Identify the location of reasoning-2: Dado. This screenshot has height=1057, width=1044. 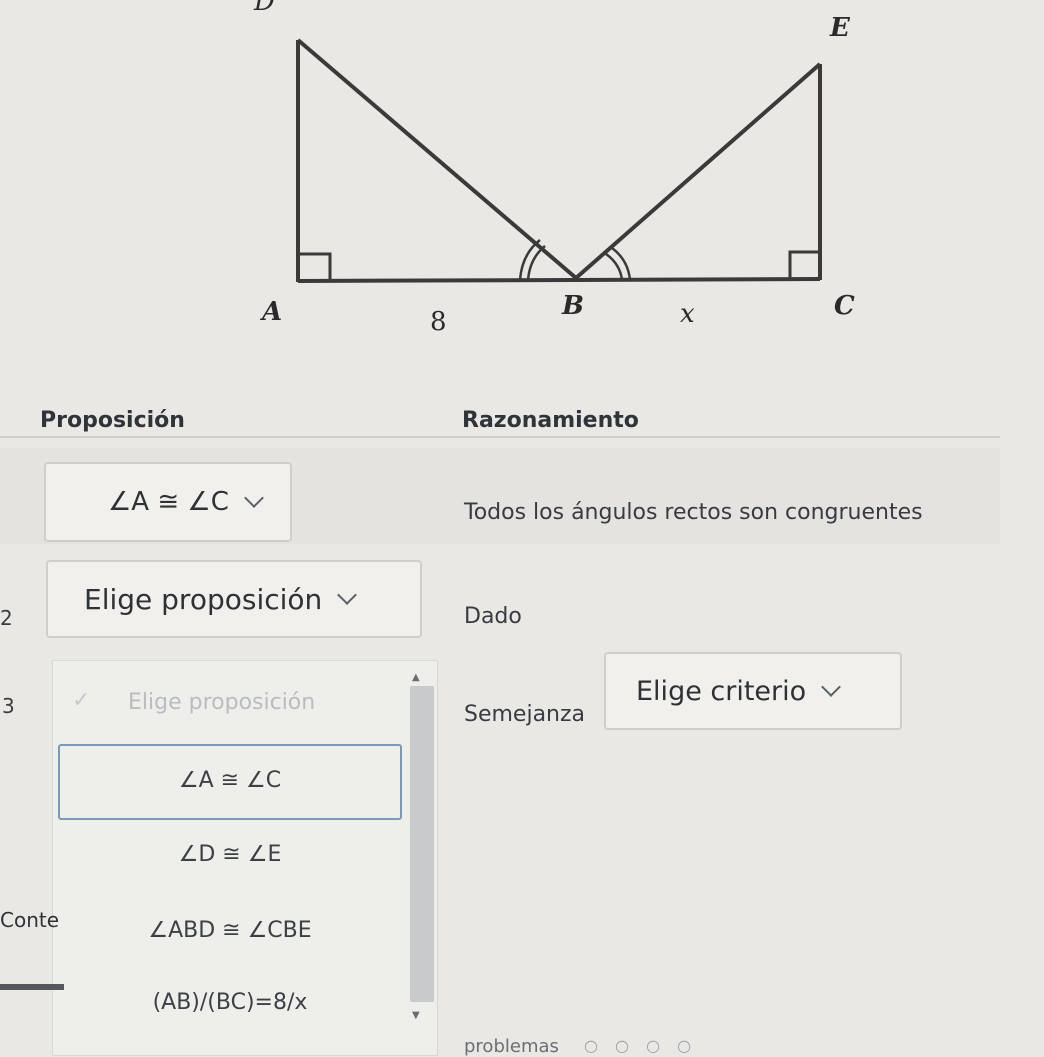
(493, 616).